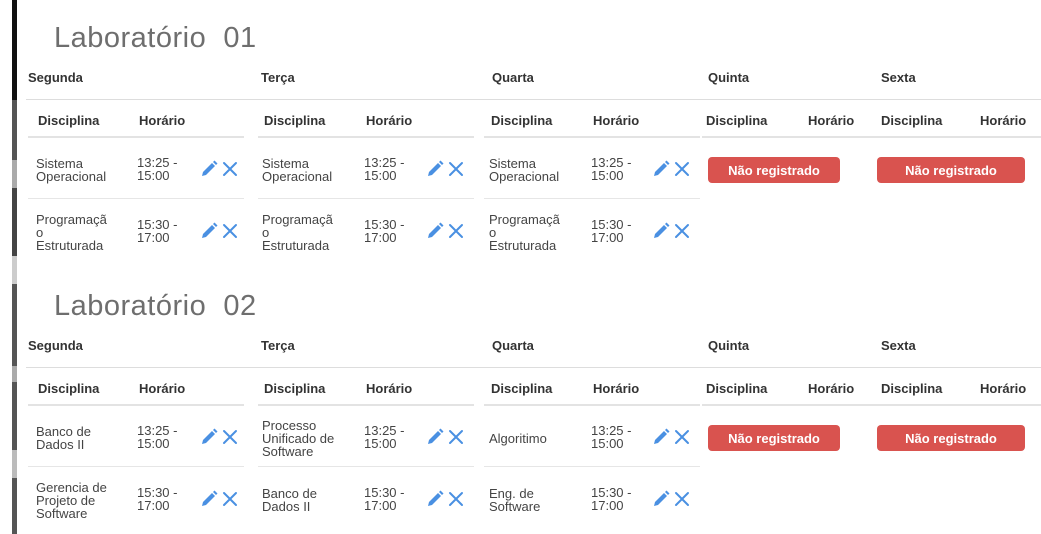  What do you see at coordinates (289, 425) in the screenshot?
I see `schedule-discipline: Processo` at bounding box center [289, 425].